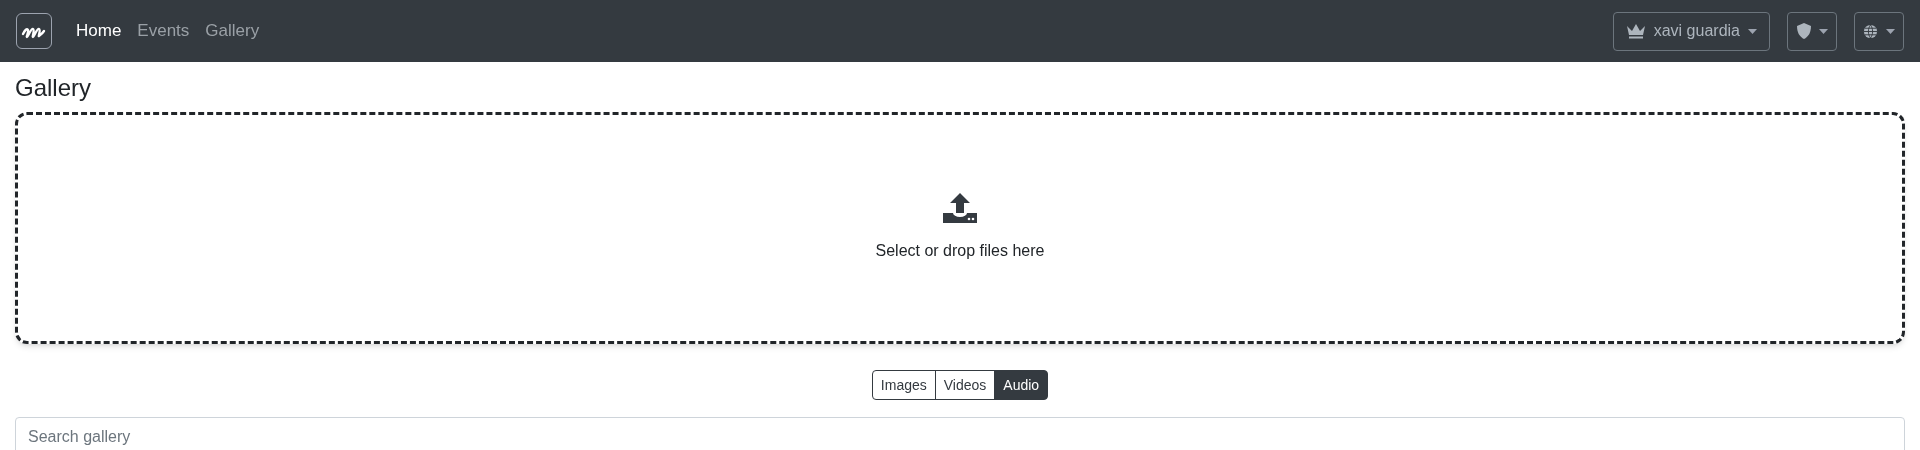  I want to click on nav-link: Home, so click(99, 31).